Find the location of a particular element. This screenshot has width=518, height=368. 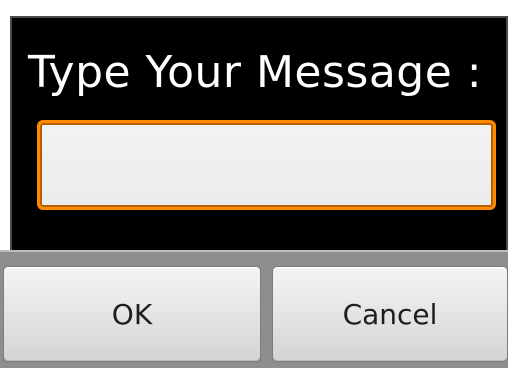

ok-button: OK is located at coordinates (132, 314).